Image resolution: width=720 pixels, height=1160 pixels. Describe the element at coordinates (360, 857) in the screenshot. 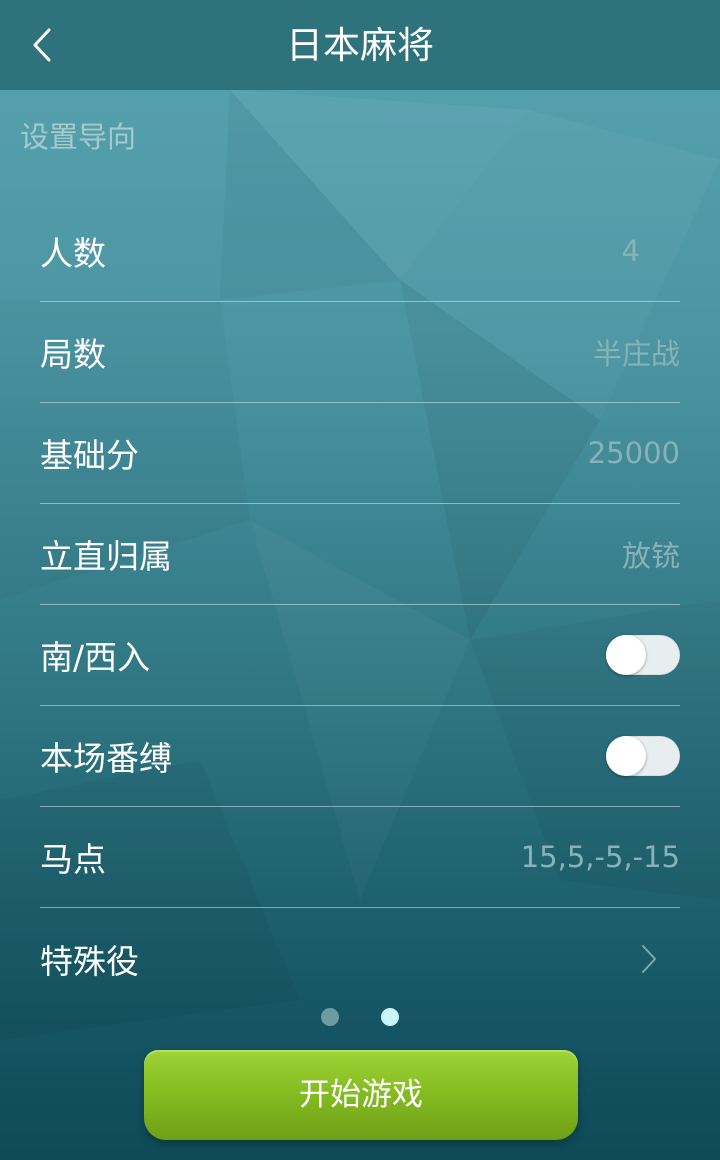

I see `setting-row-uma-points: 马点 15,5,-5,-15` at that location.